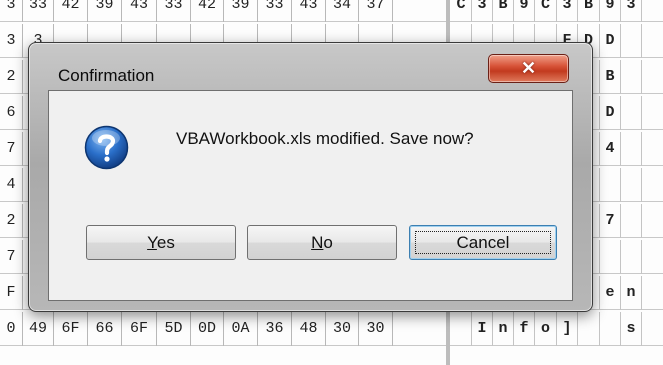  I want to click on close-button: ✕, so click(528, 68).